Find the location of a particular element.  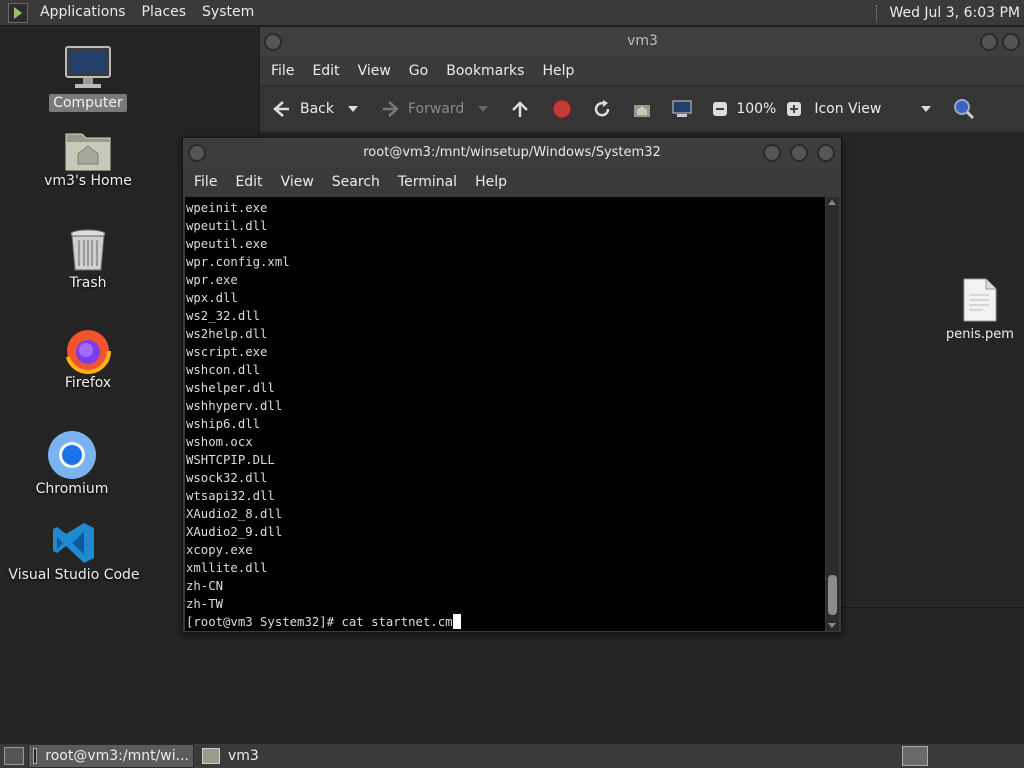

desktop-icon-computer: Computer is located at coordinates (88, 78).